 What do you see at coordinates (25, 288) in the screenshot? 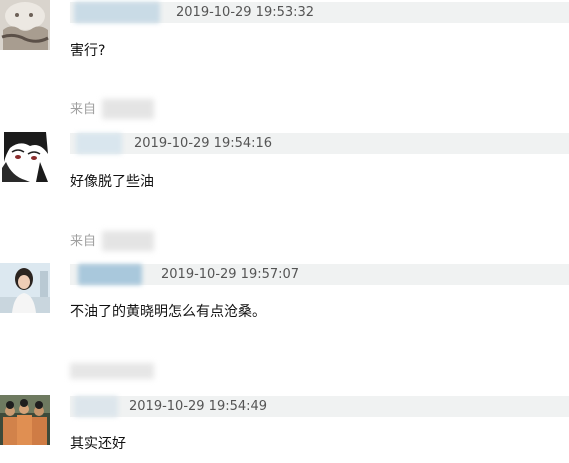
I see `woman-photo-avatar-icon` at bounding box center [25, 288].